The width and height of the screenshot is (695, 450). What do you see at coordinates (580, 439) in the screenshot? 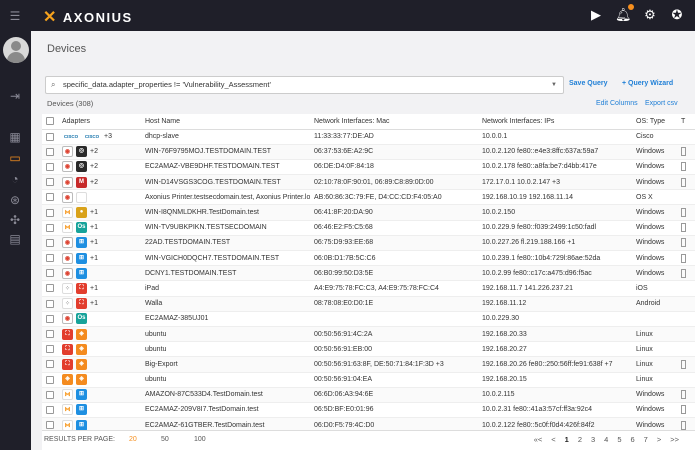
I see `page-link: 2` at bounding box center [580, 439].